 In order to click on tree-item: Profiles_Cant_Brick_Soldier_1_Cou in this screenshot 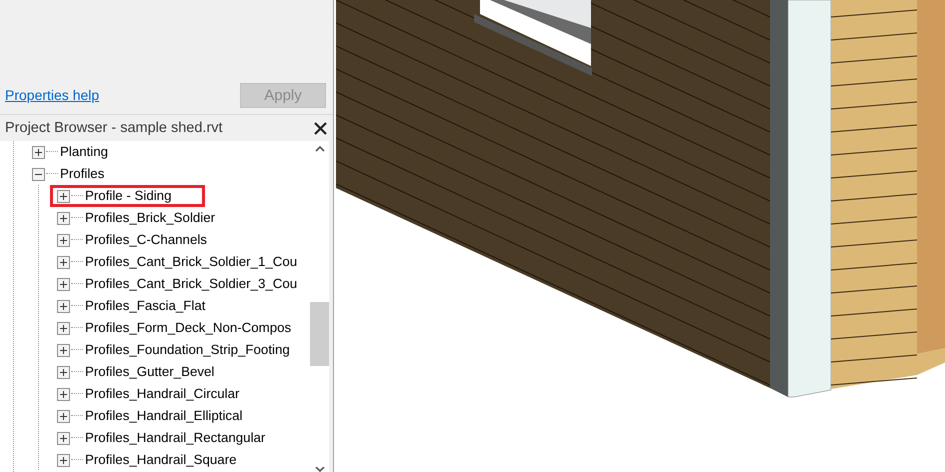, I will do `click(191, 262)`.